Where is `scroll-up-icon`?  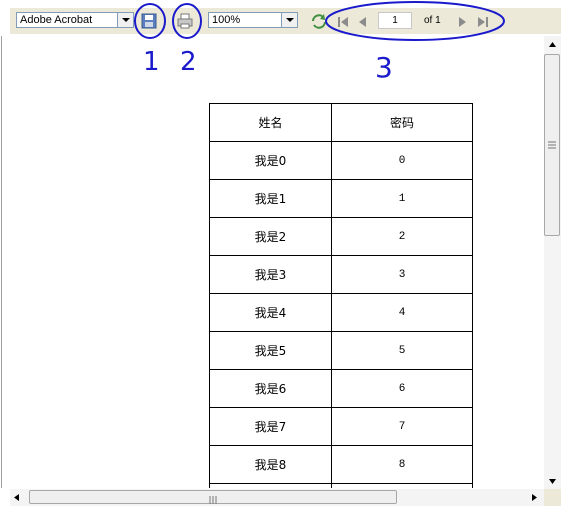
scroll-up-icon is located at coordinates (552, 44).